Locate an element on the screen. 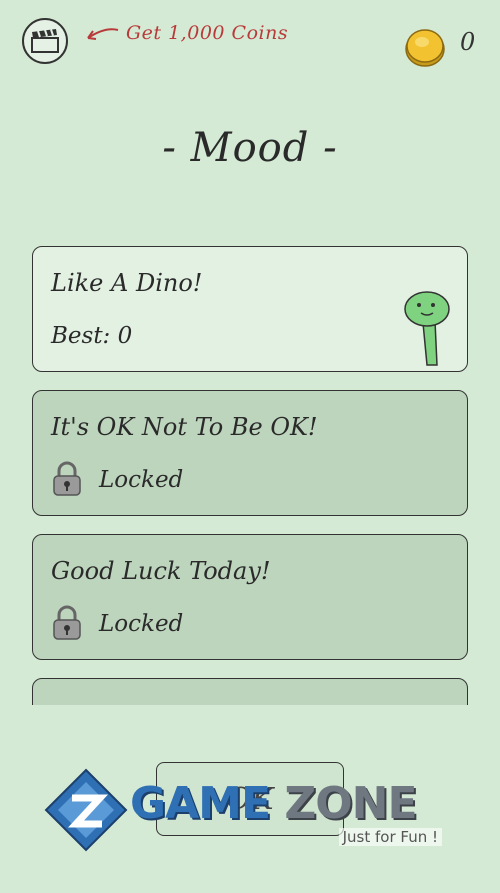 Image resolution: width=500 pixels, height=893 pixels. watermark-brand-game: GAME is located at coordinates (200, 803).